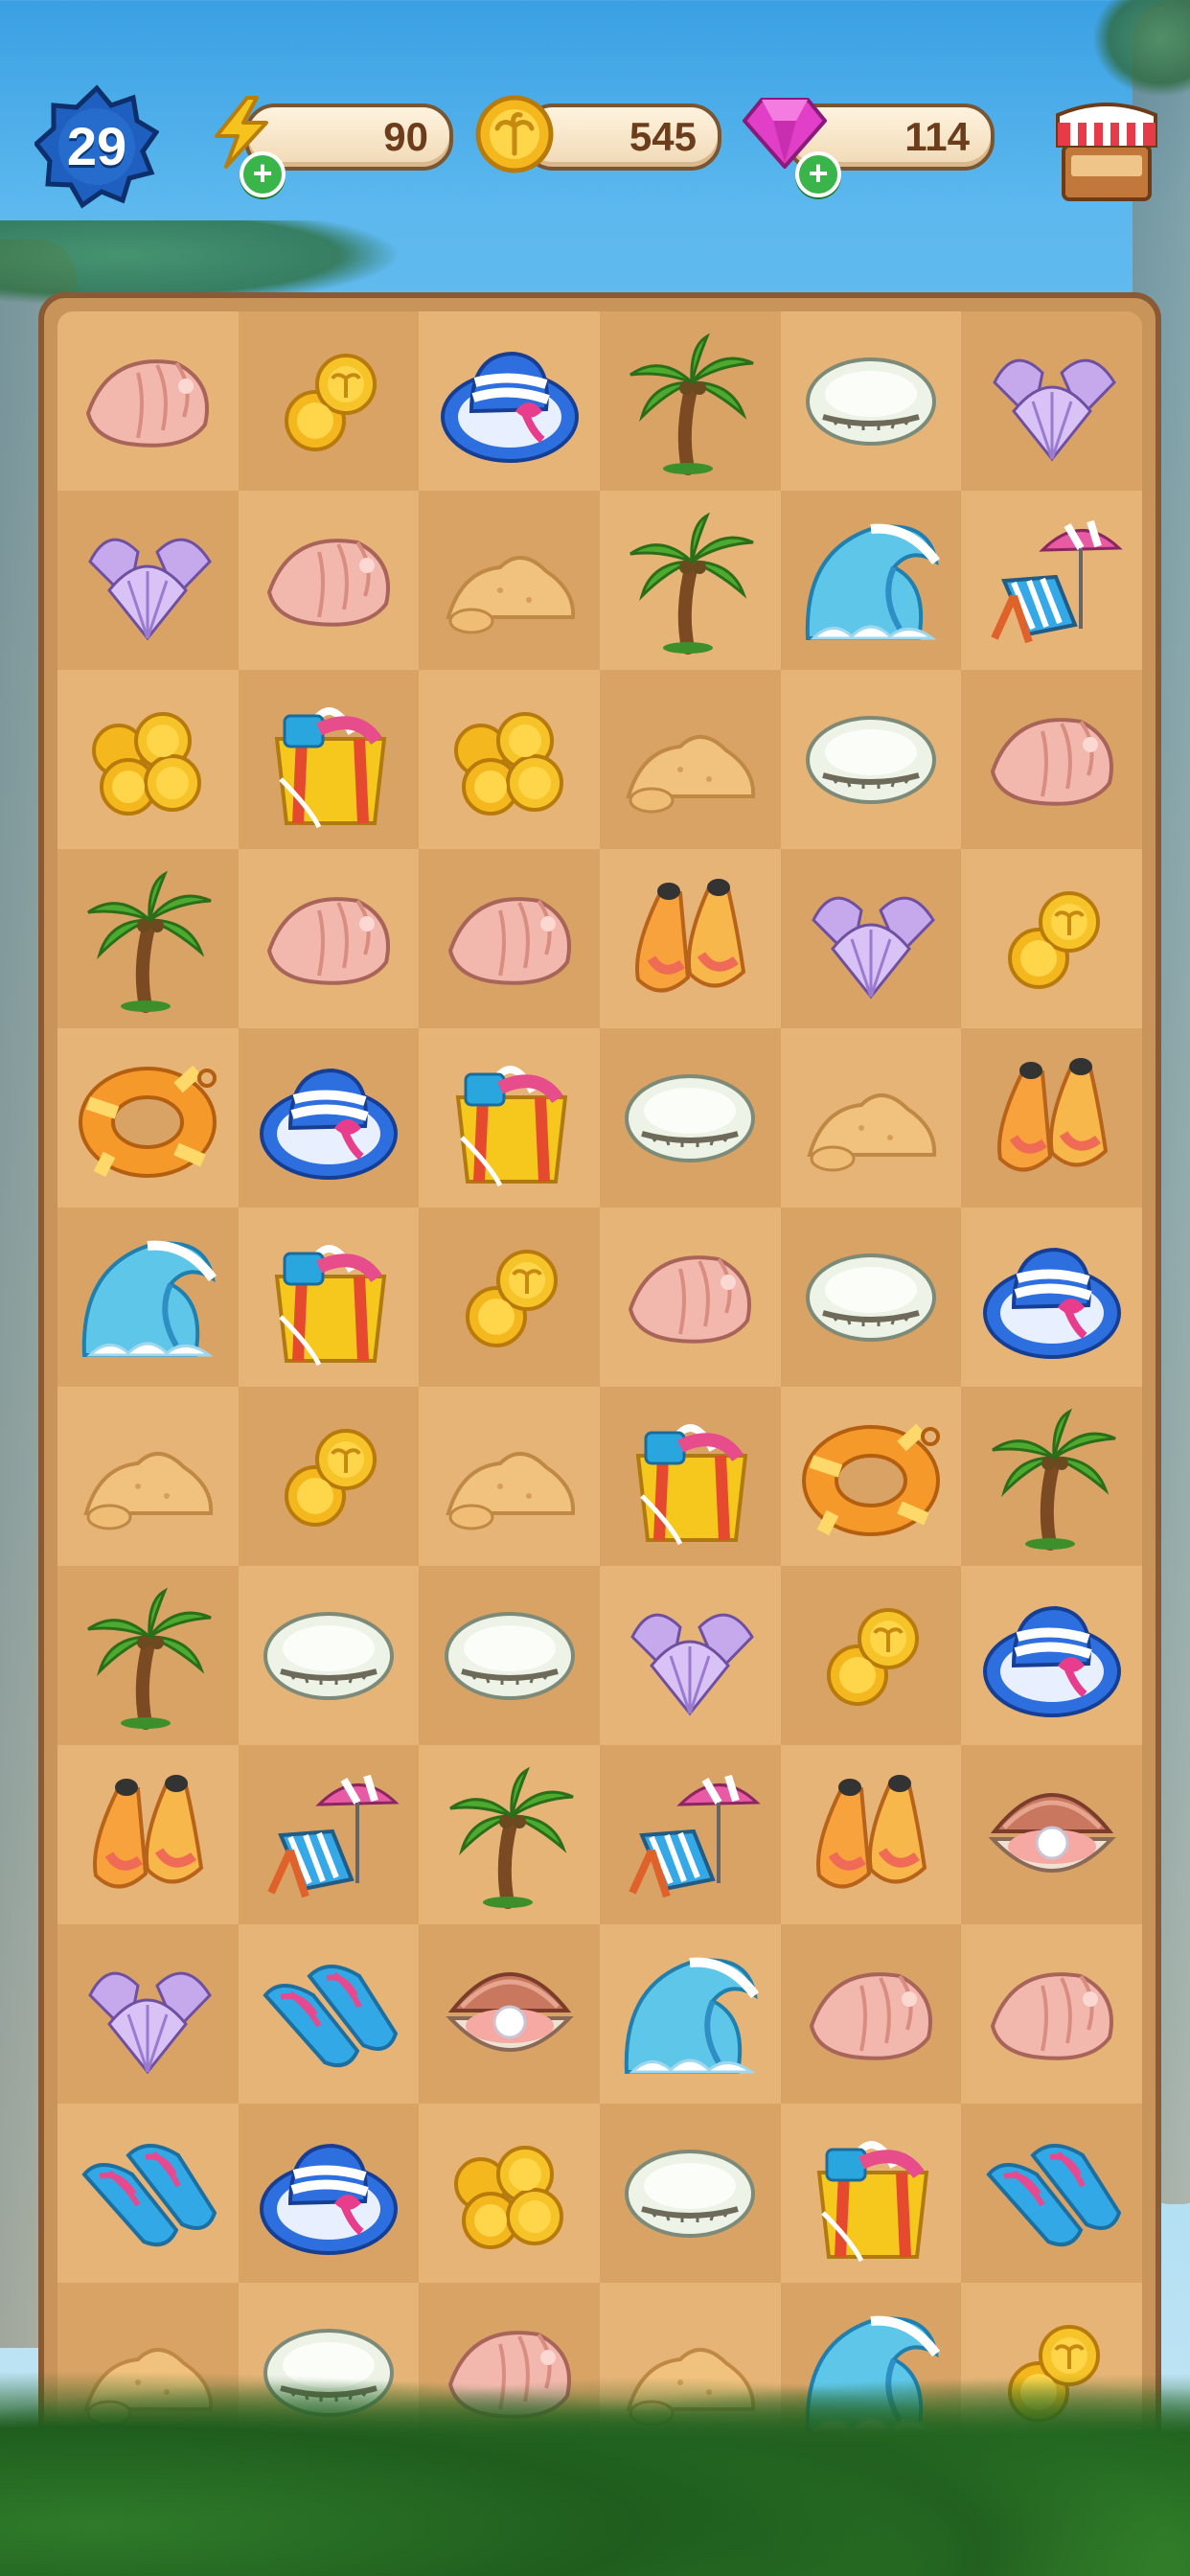 The image size is (1190, 2576). Describe the element at coordinates (818, 174) in the screenshot. I see `add-gems-button: +` at that location.